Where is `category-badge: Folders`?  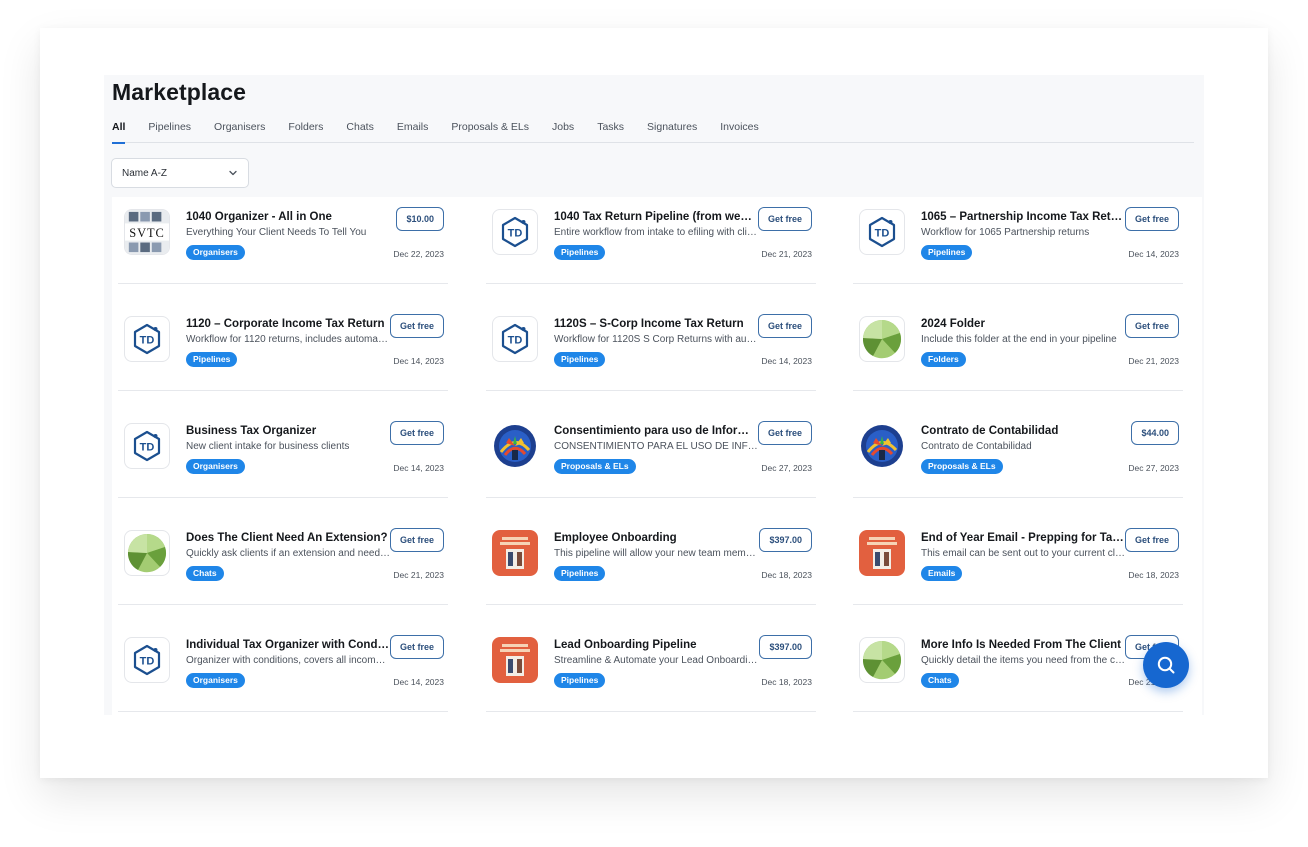 category-badge: Folders is located at coordinates (943, 359).